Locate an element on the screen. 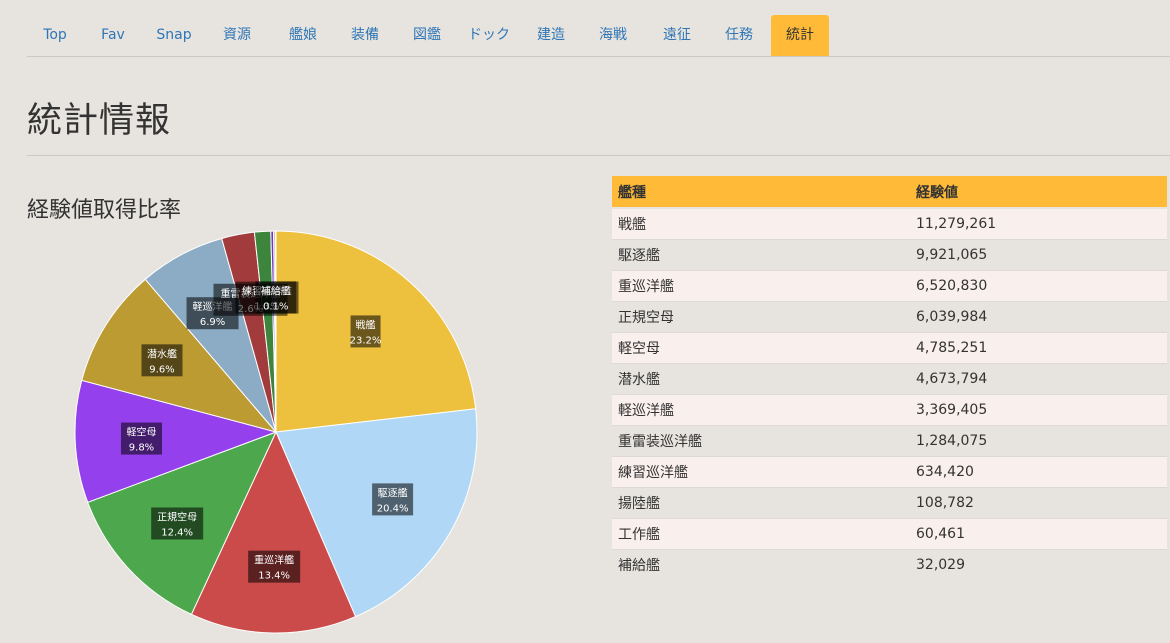 Image resolution: width=1170 pixels, height=643 pixels. table-row: 潜水艦 4,673,794 is located at coordinates (889, 379).